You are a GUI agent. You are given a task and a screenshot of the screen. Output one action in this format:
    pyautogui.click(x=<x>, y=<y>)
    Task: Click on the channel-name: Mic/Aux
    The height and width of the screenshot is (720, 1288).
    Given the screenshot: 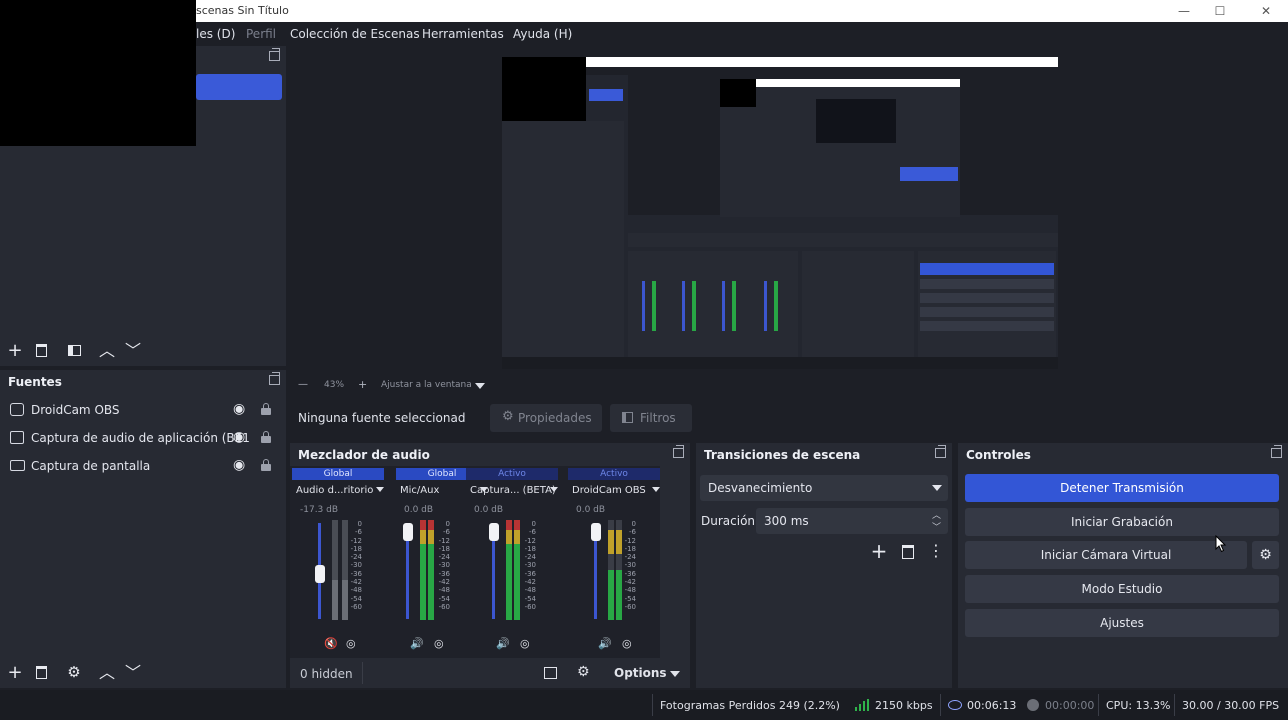 What is the action you would take?
    pyautogui.click(x=419, y=490)
    